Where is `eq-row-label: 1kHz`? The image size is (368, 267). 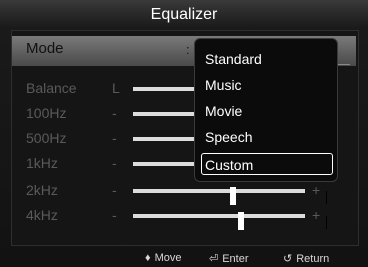
eq-row-label: 1kHz is located at coordinates (42, 163).